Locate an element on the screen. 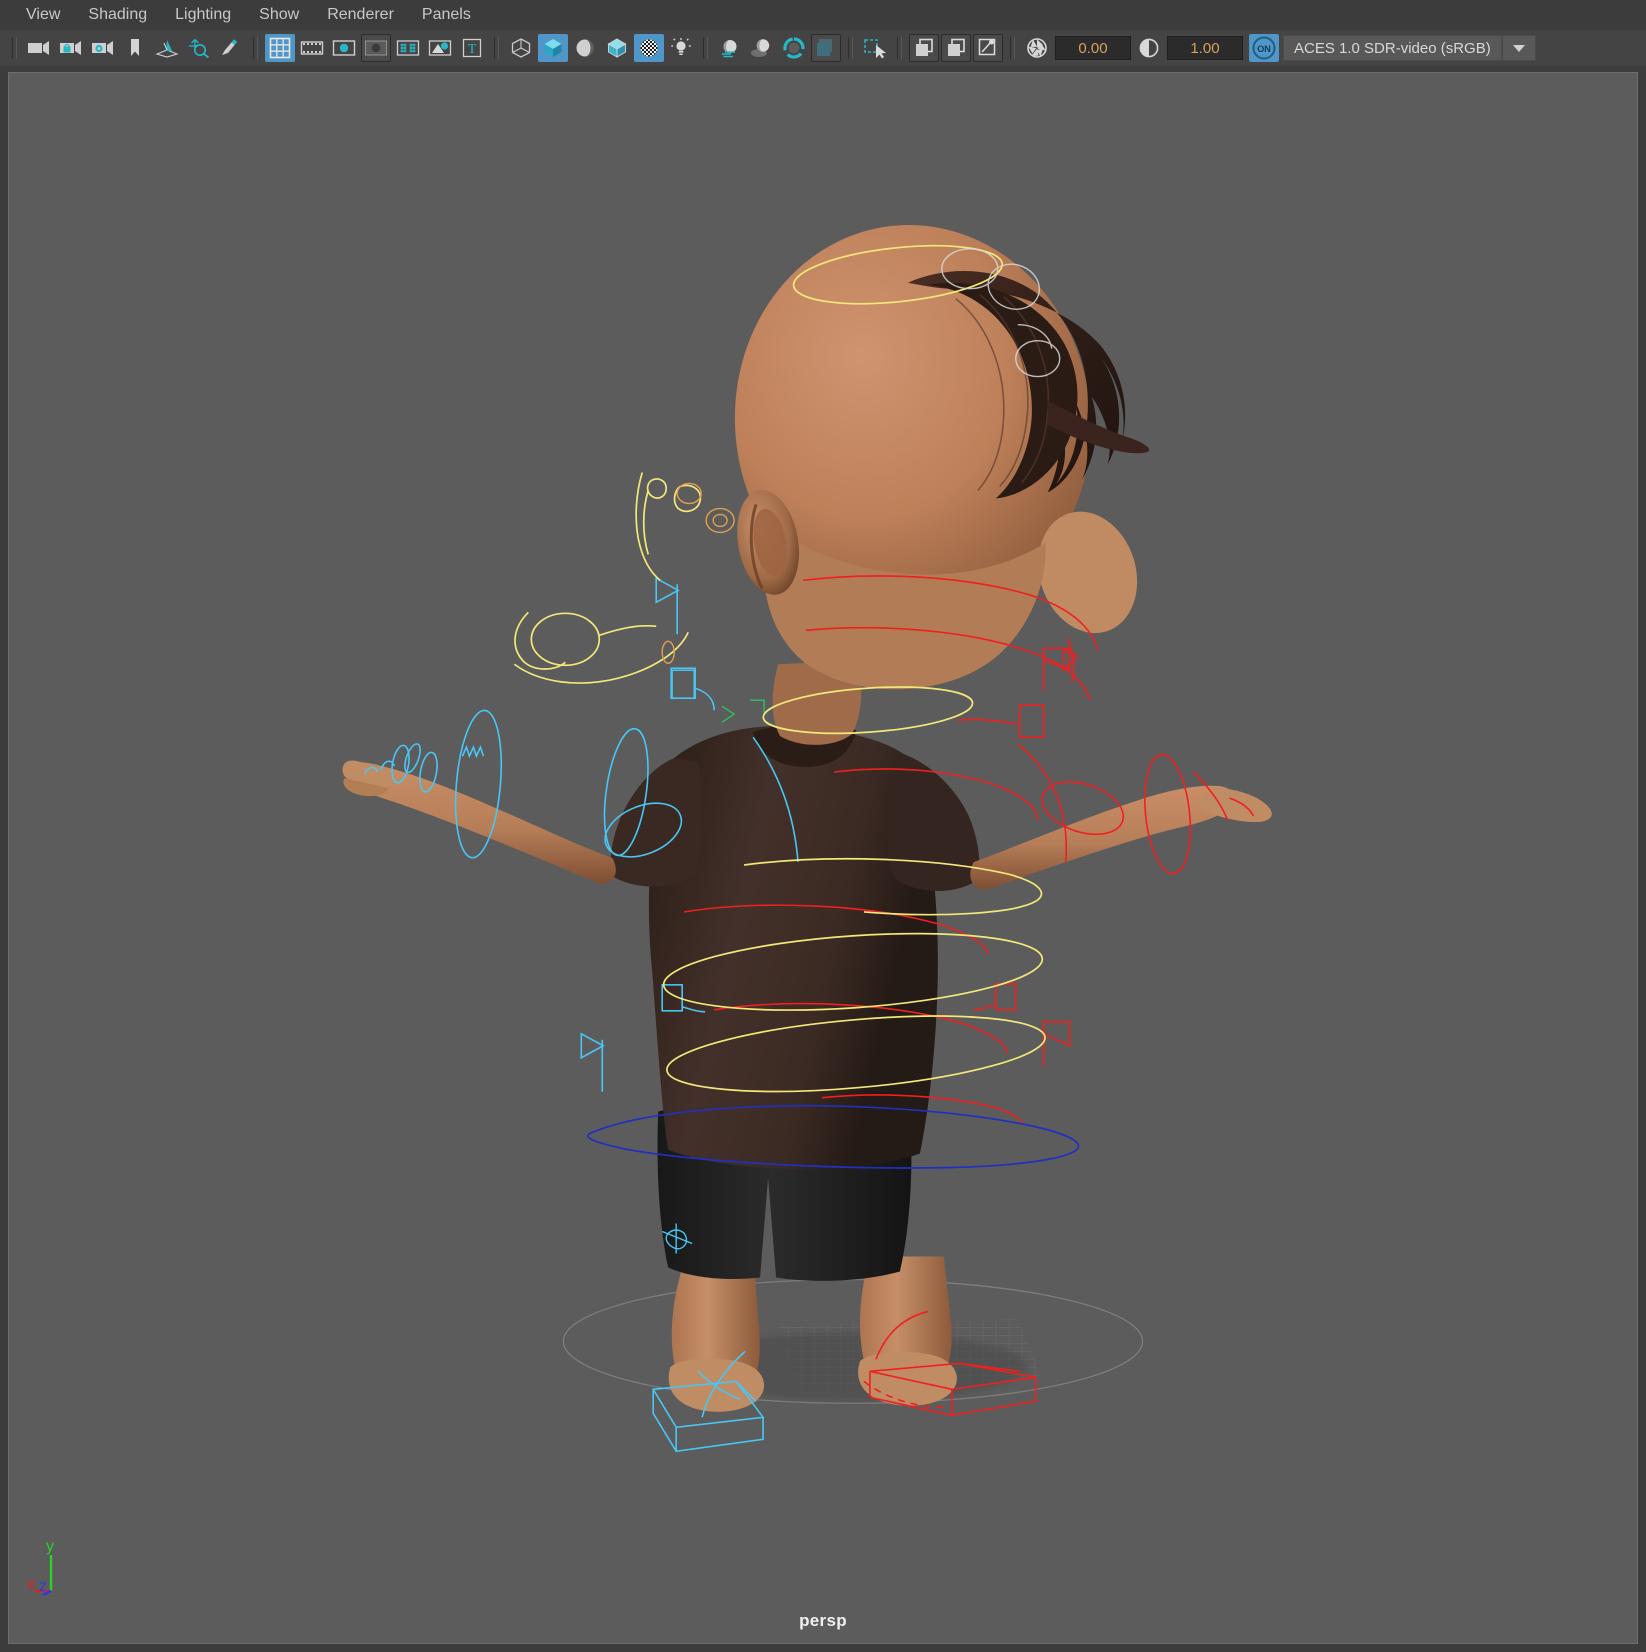 The width and height of the screenshot is (1646, 1652). xray-active-components-icon is located at coordinates (988, 48).